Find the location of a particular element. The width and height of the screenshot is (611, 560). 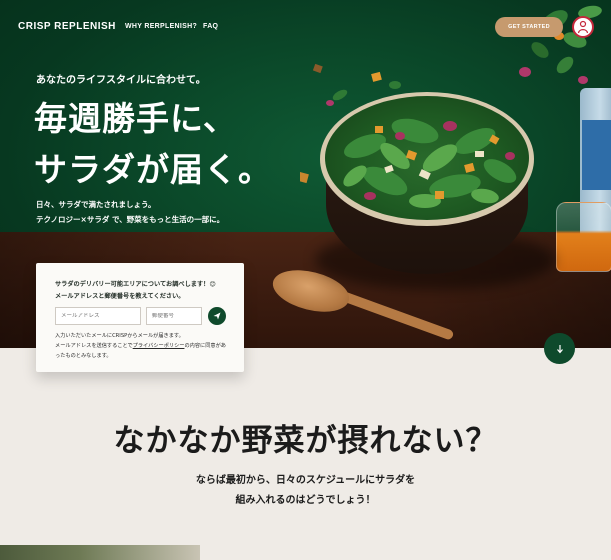

person-badge-icon is located at coordinates (583, 27).